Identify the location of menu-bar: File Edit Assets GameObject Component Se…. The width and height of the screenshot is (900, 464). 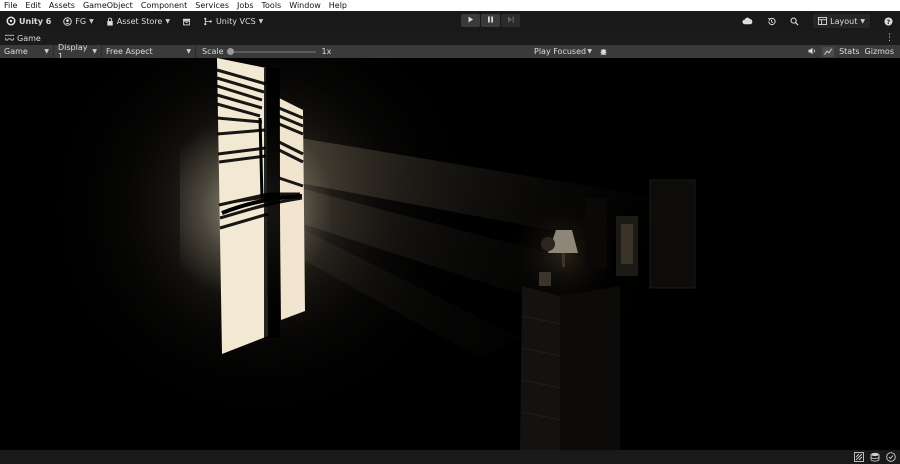
(450, 5).